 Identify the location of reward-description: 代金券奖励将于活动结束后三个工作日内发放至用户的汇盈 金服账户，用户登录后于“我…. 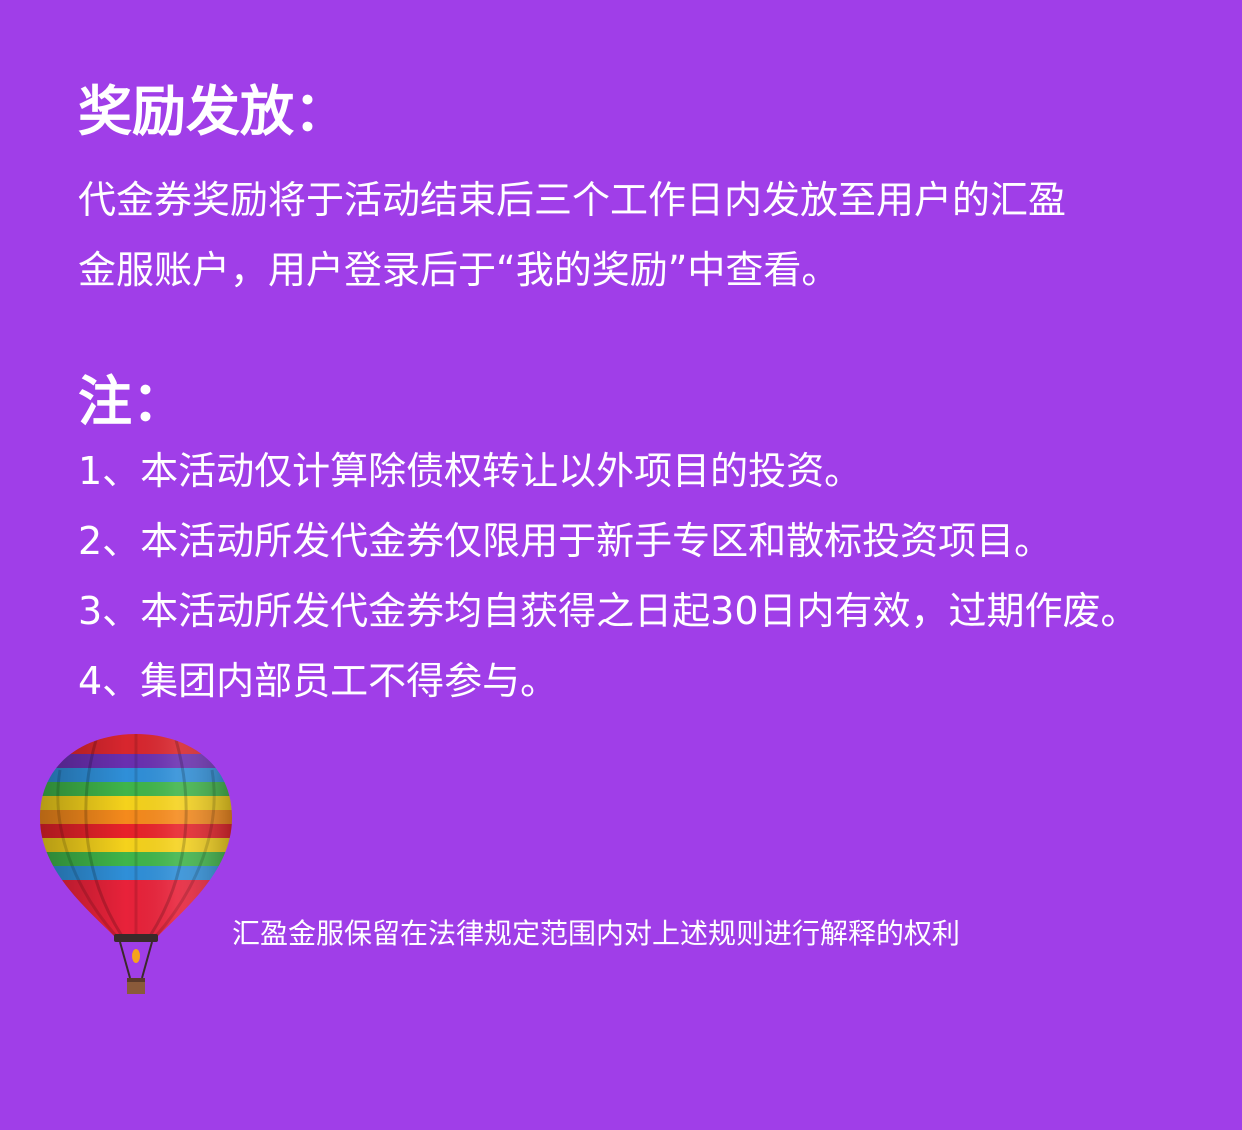
(638, 235).